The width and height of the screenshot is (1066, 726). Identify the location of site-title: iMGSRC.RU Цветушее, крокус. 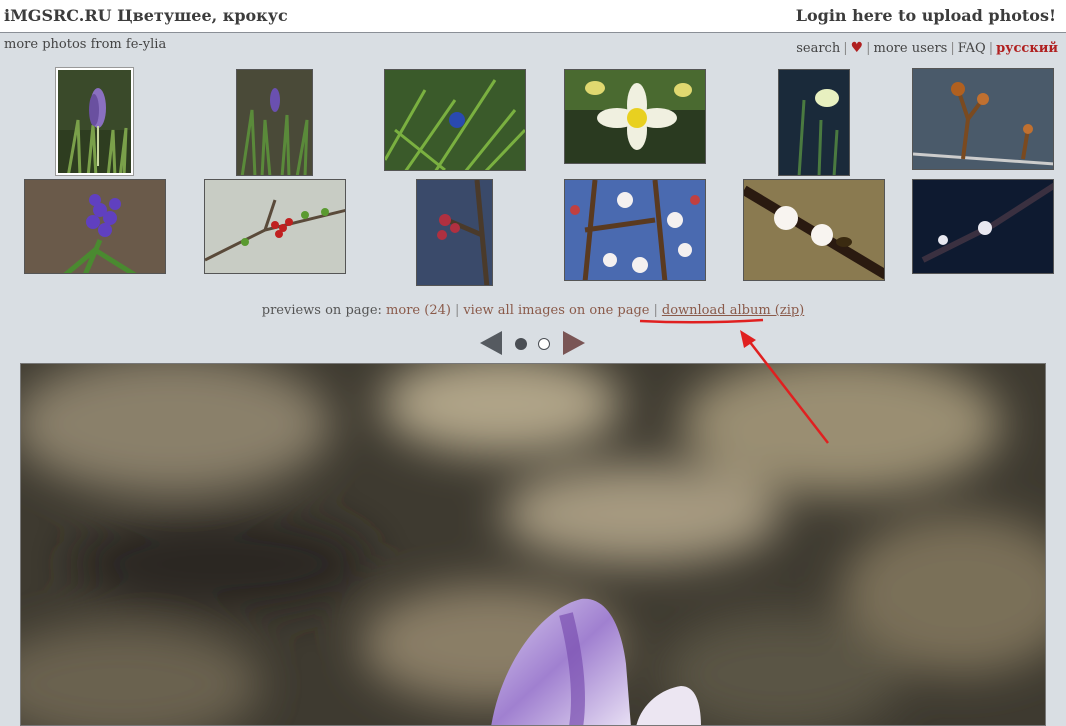
(146, 15).